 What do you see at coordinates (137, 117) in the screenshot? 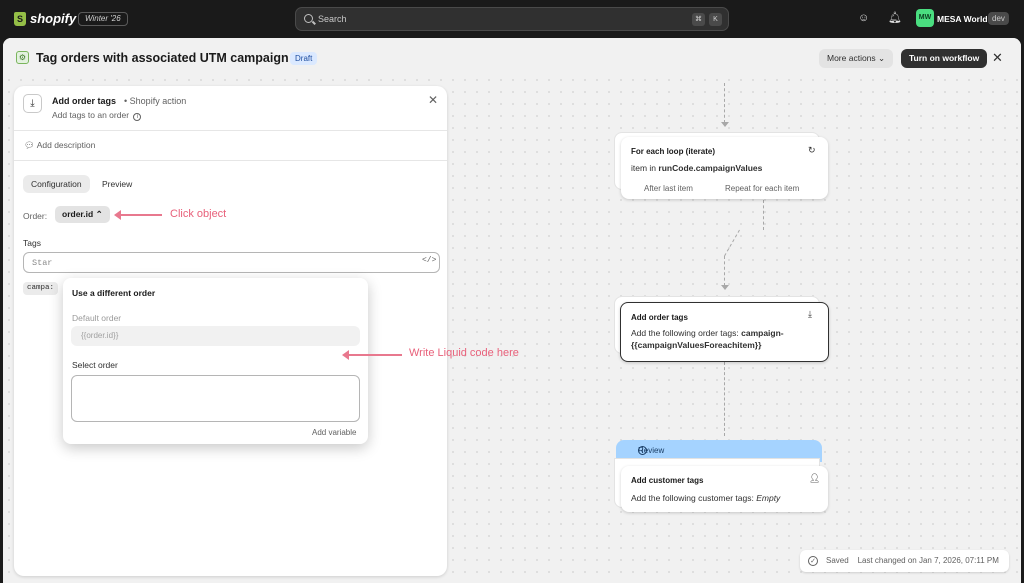
I see `info-icon: i` at bounding box center [137, 117].